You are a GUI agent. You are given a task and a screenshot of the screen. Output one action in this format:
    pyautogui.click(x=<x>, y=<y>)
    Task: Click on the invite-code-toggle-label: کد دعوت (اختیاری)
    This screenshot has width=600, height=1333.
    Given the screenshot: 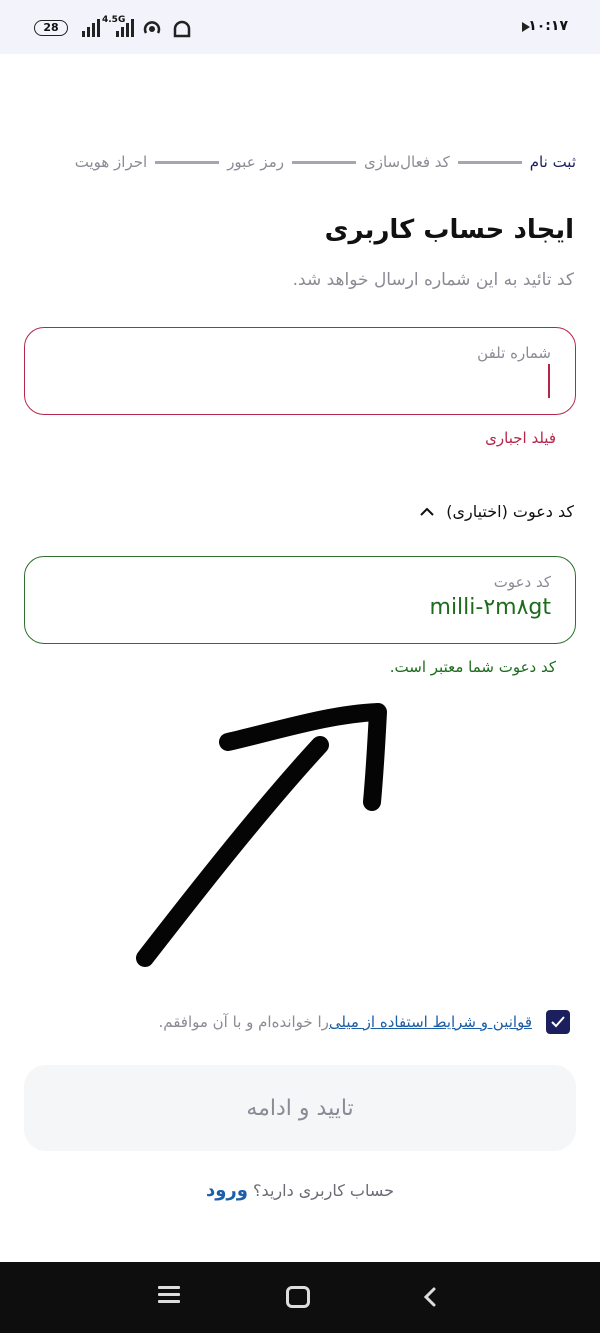 What is the action you would take?
    pyautogui.click(x=510, y=511)
    